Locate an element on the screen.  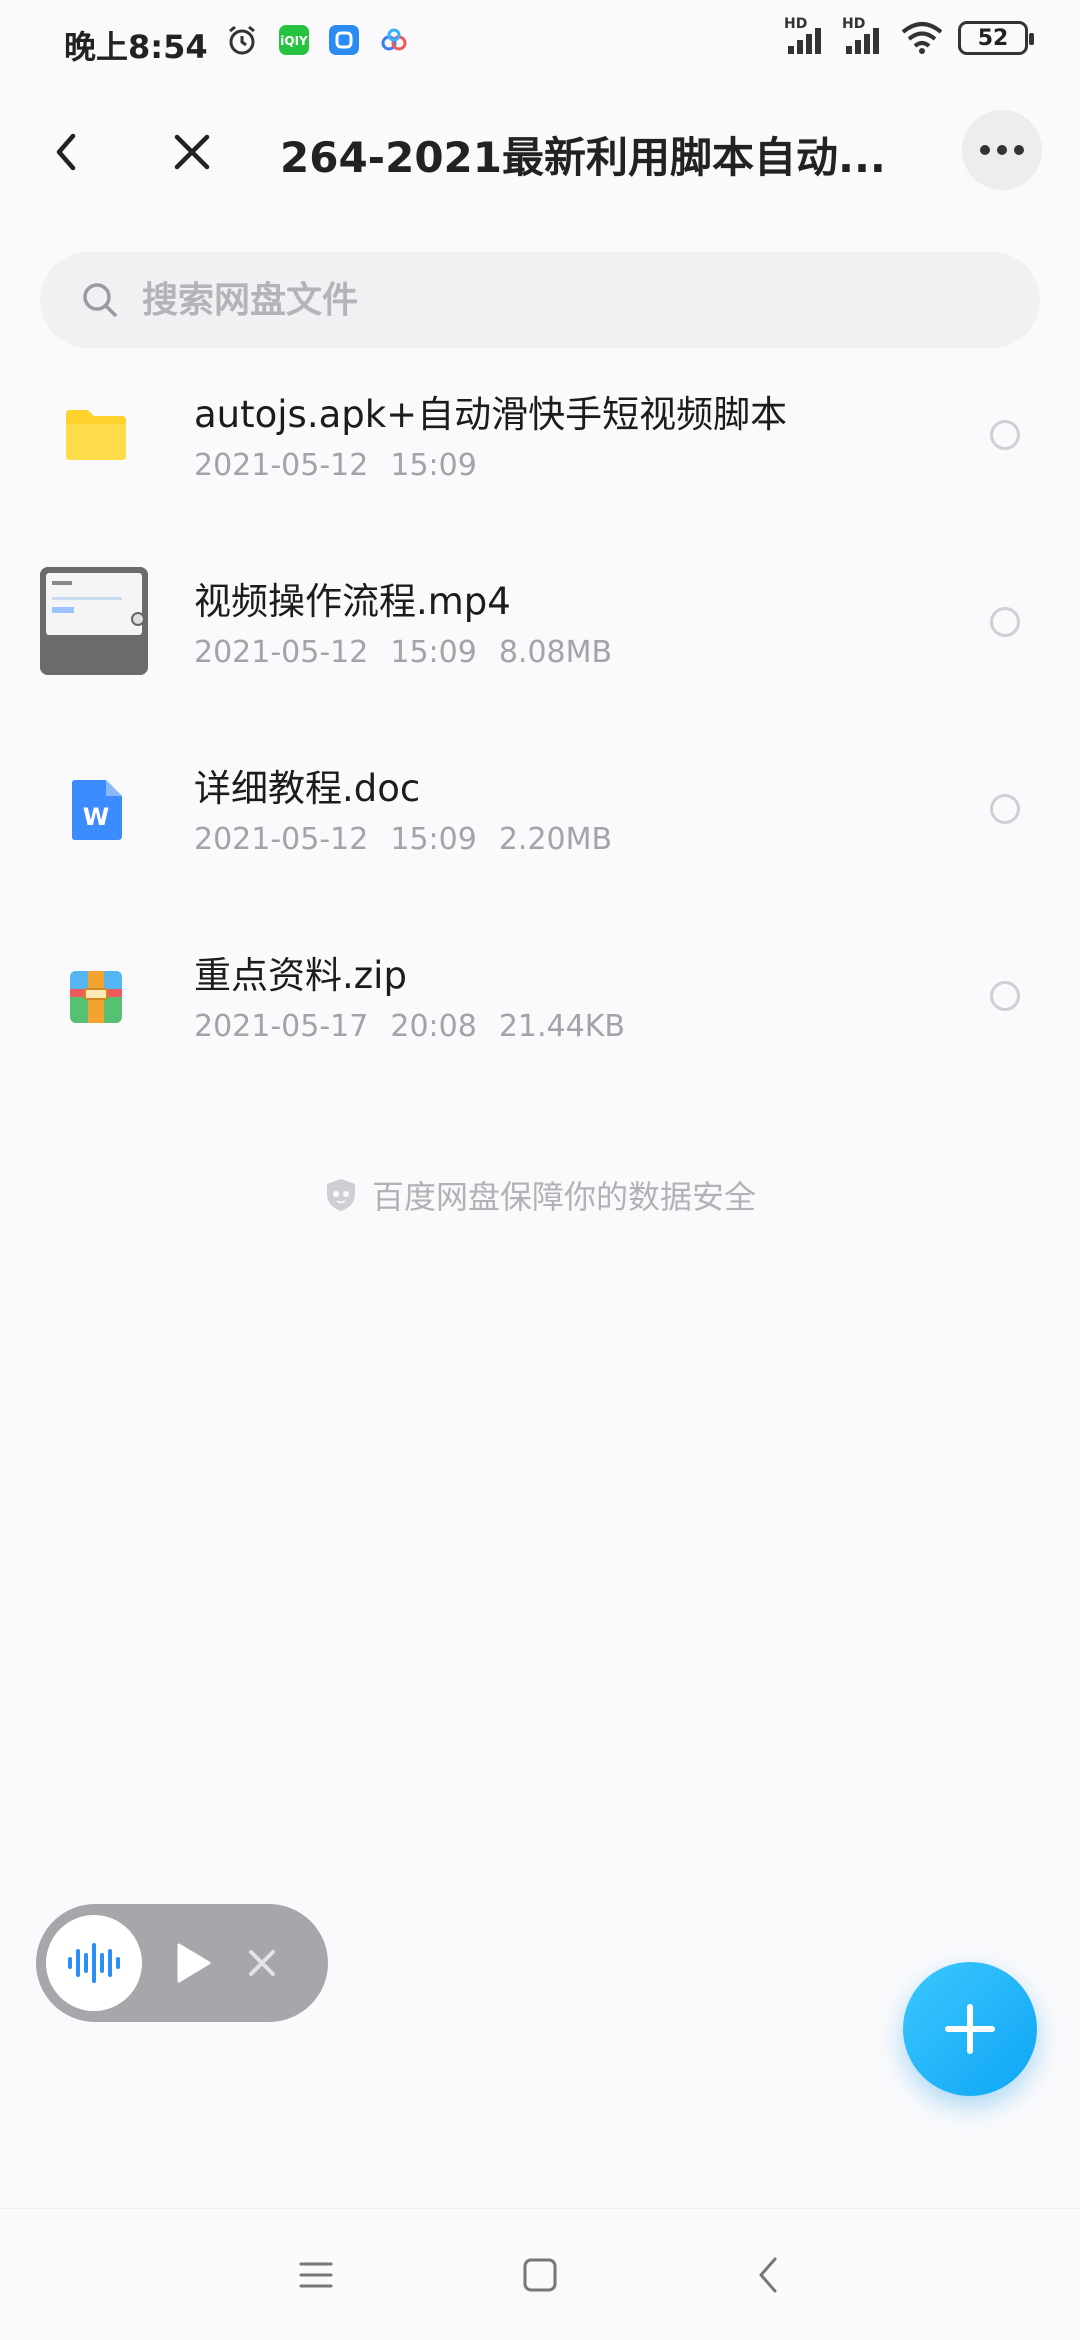
file-row: 重点资料.zip 2021-05-17 20:08 21.44KB is located at coordinates (540, 1004).